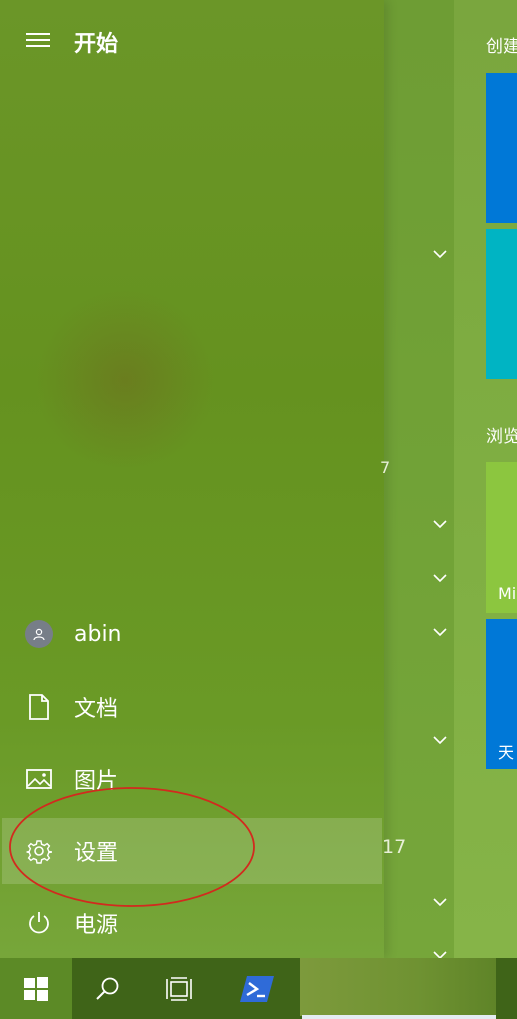 The width and height of the screenshot is (517, 1019). I want to click on nav-item-user: abin, so click(192, 634).